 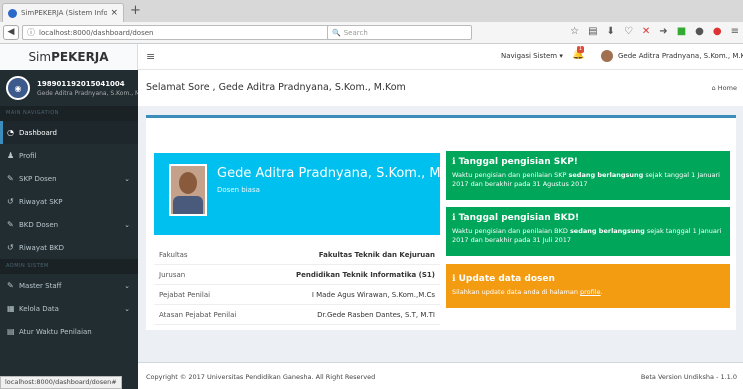 I want to click on bookmark-star-icon: ☆, so click(x=574, y=31).